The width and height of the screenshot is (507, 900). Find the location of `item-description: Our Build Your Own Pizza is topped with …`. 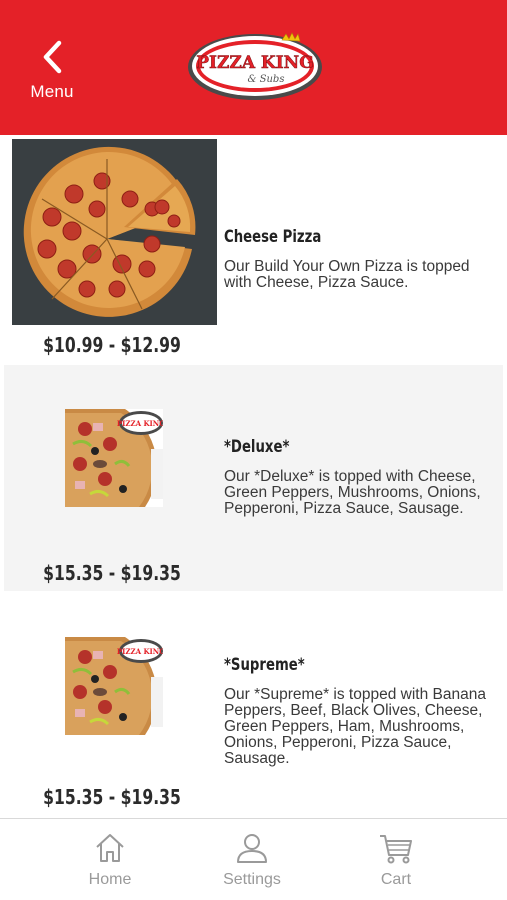

item-description: Our Build Your Own Pizza is topped with … is located at coordinates (347, 274).